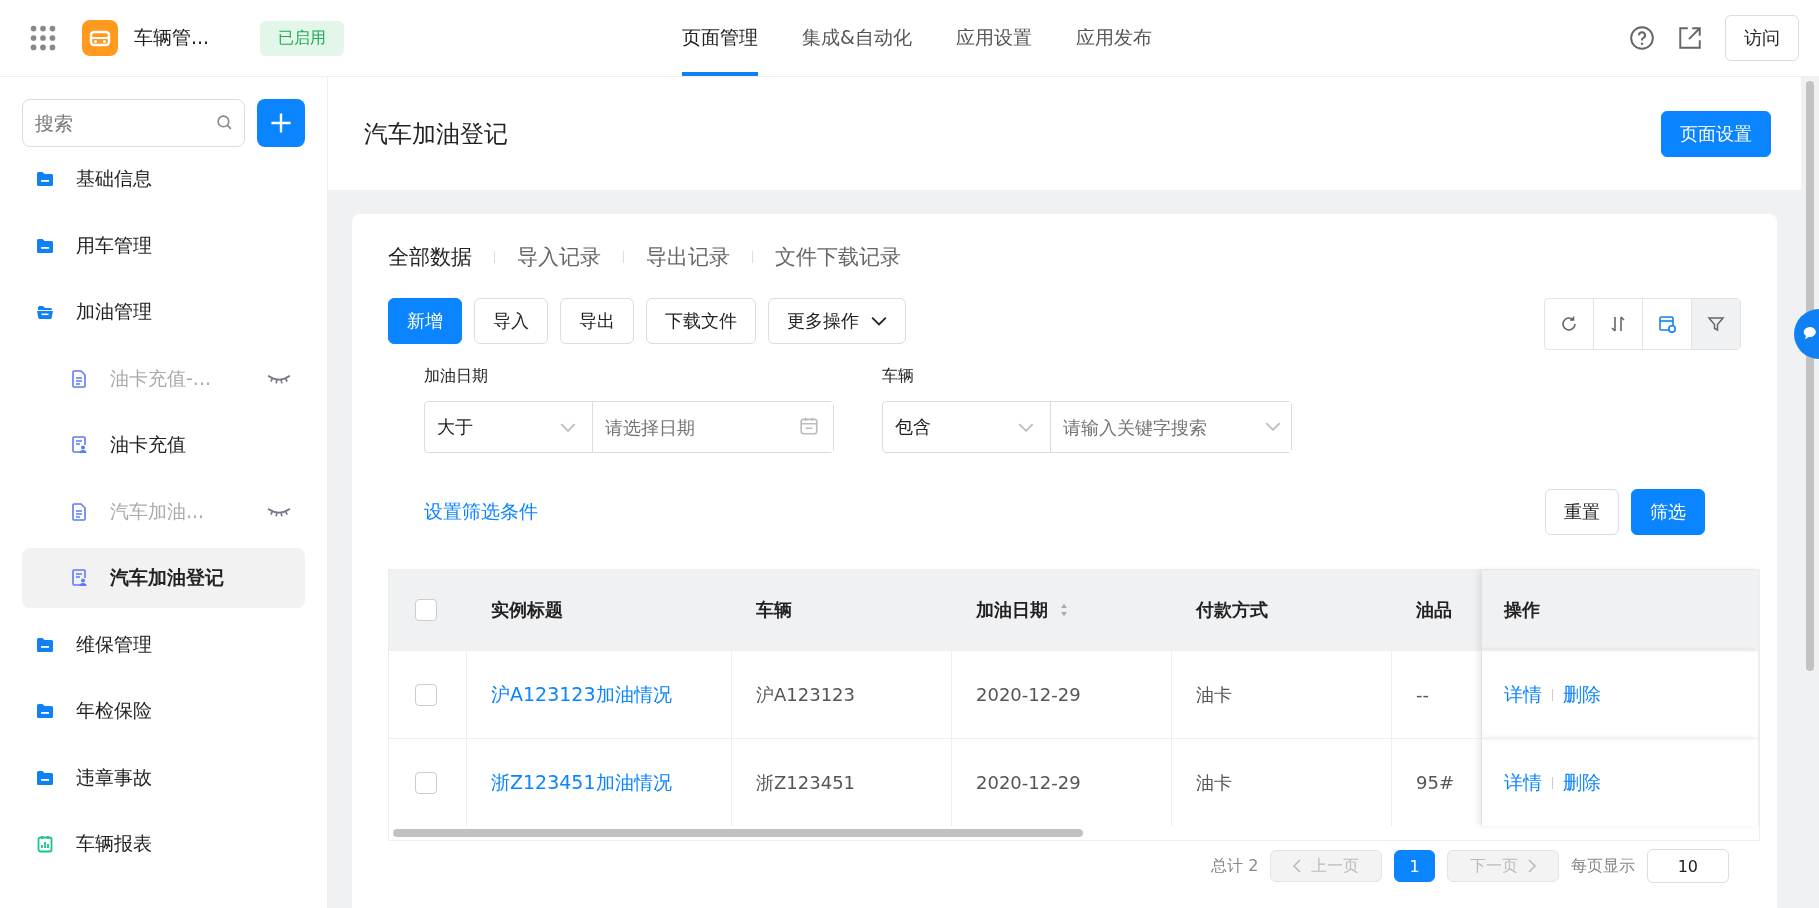 The width and height of the screenshot is (1819, 908). I want to click on chevron-left-icon, so click(1297, 866).